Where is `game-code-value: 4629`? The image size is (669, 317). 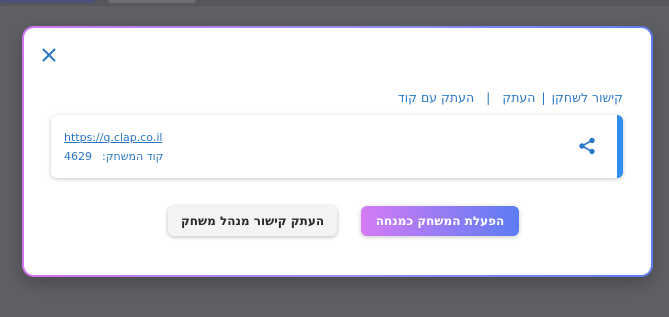
game-code-value: 4629 is located at coordinates (78, 156).